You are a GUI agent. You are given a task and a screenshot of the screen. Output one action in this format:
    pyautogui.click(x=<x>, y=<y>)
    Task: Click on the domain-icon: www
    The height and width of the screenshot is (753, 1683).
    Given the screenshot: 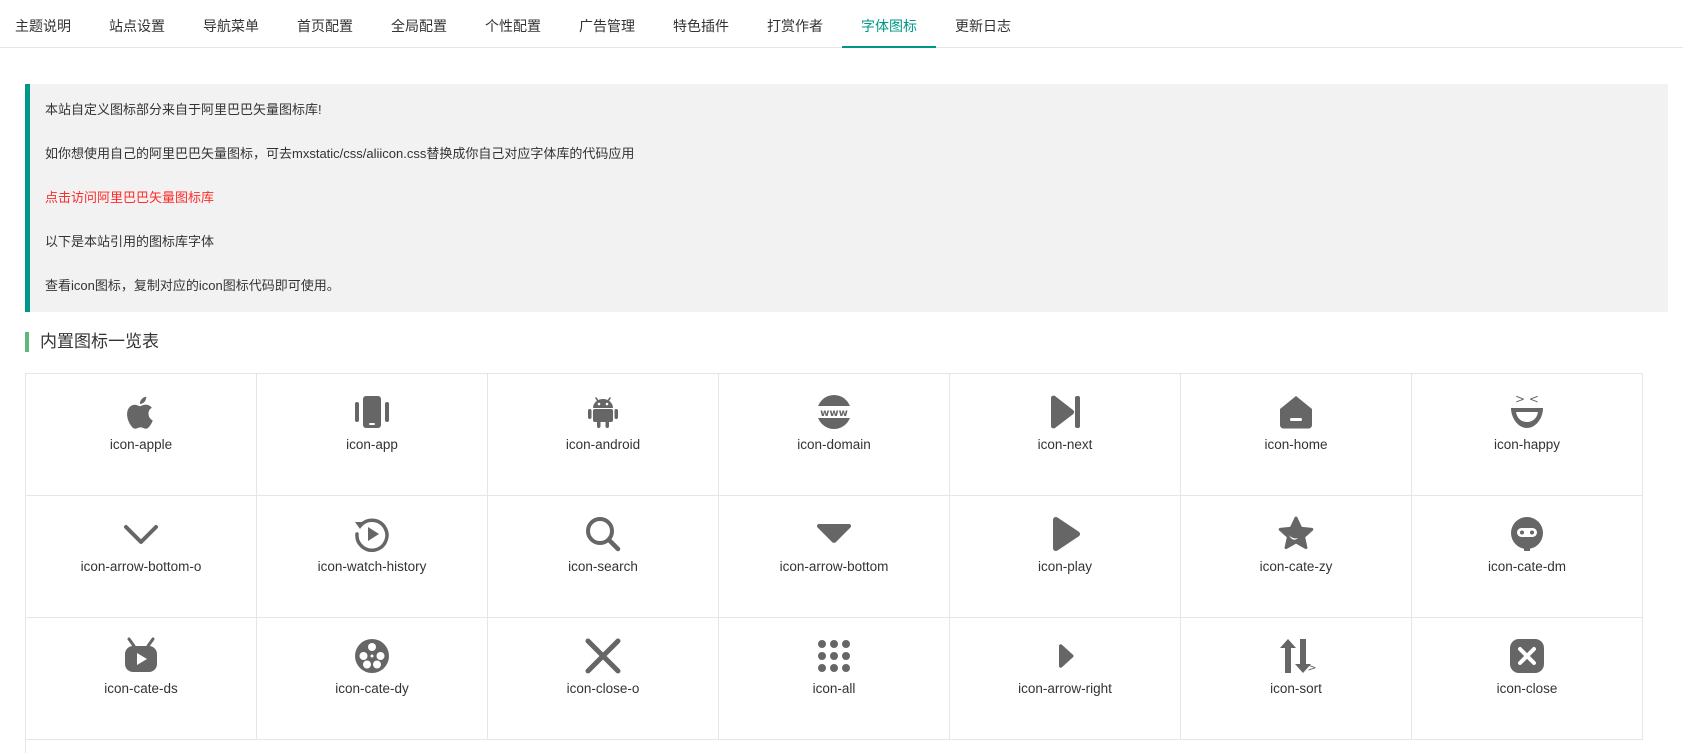 What is the action you would take?
    pyautogui.click(x=834, y=412)
    